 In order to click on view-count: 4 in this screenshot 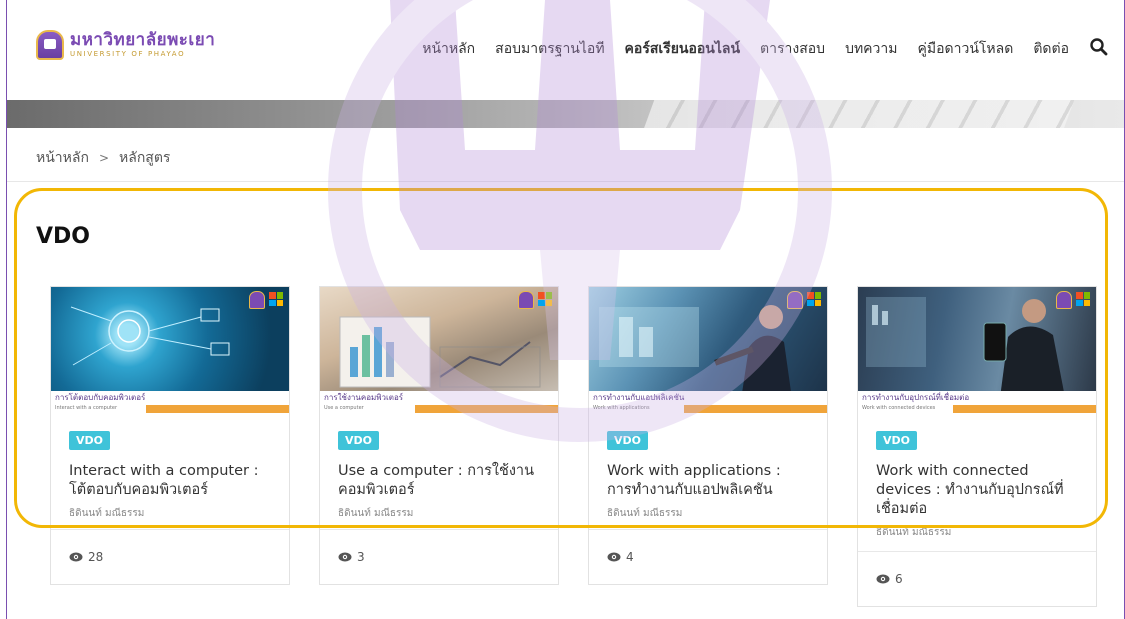, I will do `click(630, 557)`.